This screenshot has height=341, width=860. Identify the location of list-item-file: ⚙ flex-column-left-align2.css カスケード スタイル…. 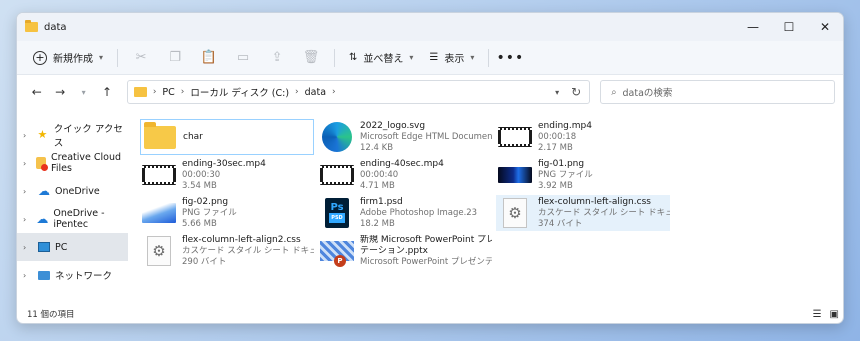
(227, 251).